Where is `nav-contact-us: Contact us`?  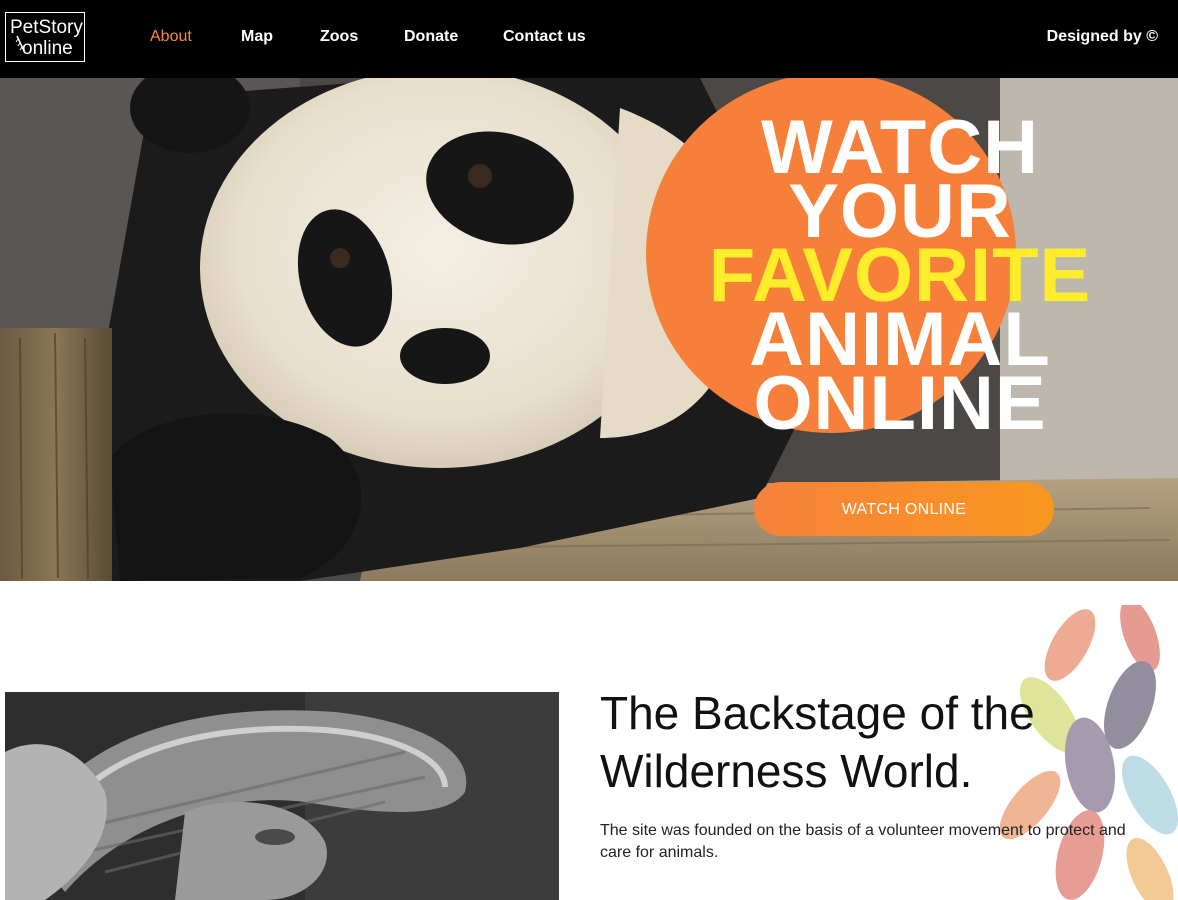 nav-contact-us: Contact us is located at coordinates (544, 37).